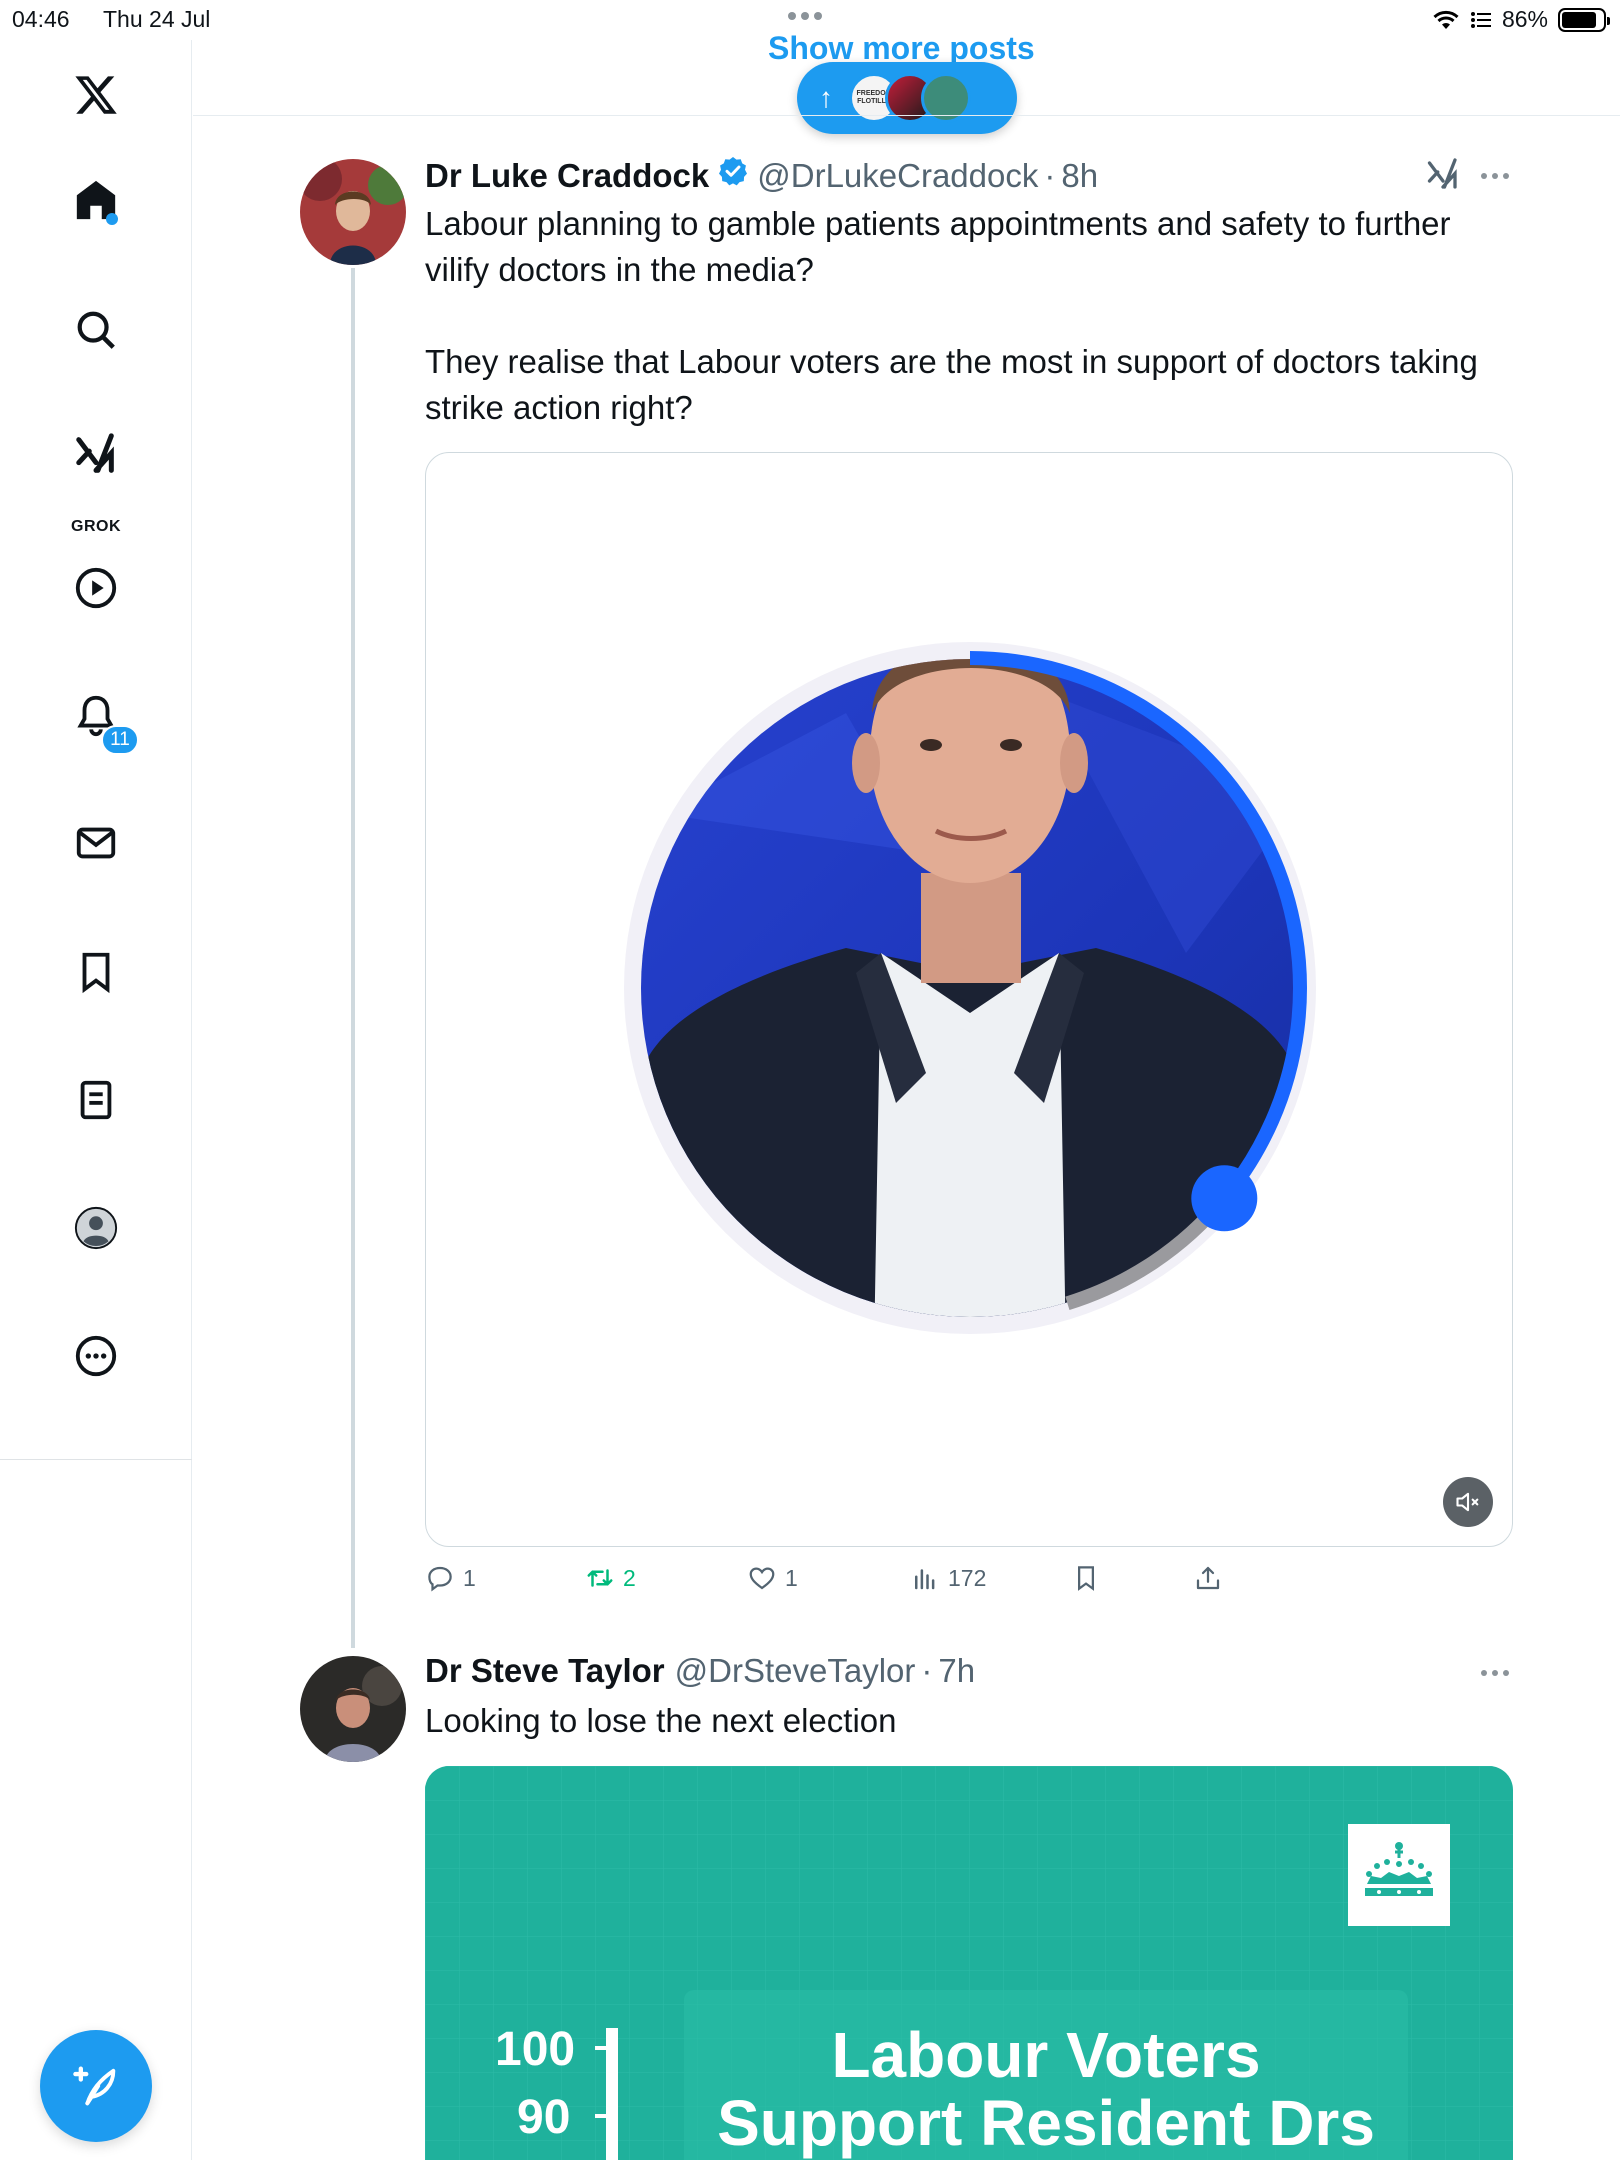  Describe the element at coordinates (112, 219) in the screenshot. I see `home-unread-dot` at that location.